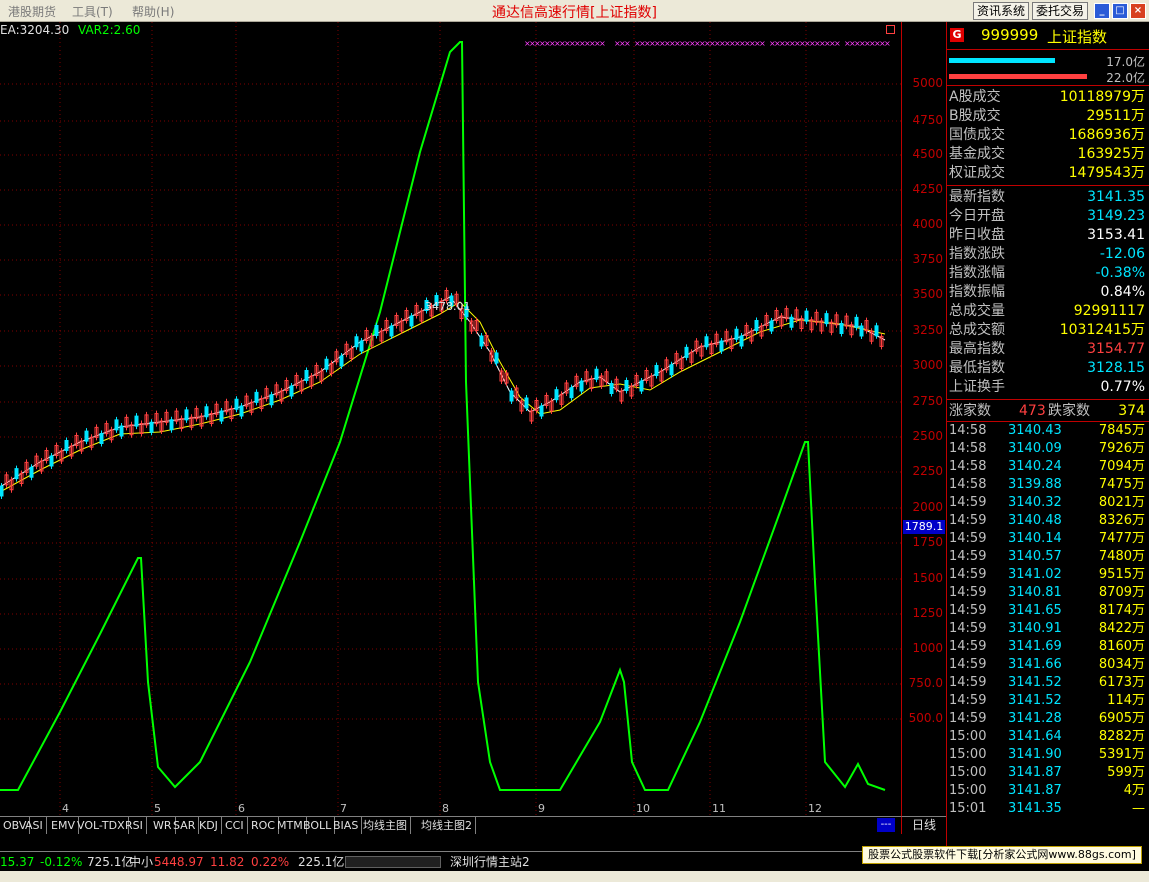 The width and height of the screenshot is (1149, 882). I want to click on tab-vol-tdx: VOL-TDX, so click(101, 825).